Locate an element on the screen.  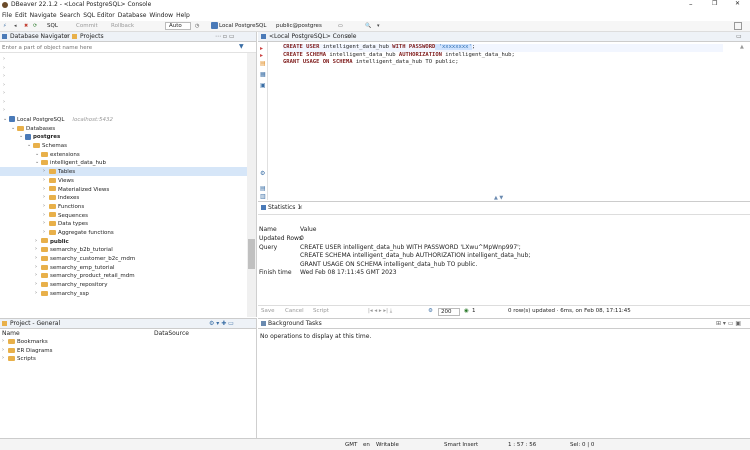
status-timezone: GMT is located at coordinates (351, 445).